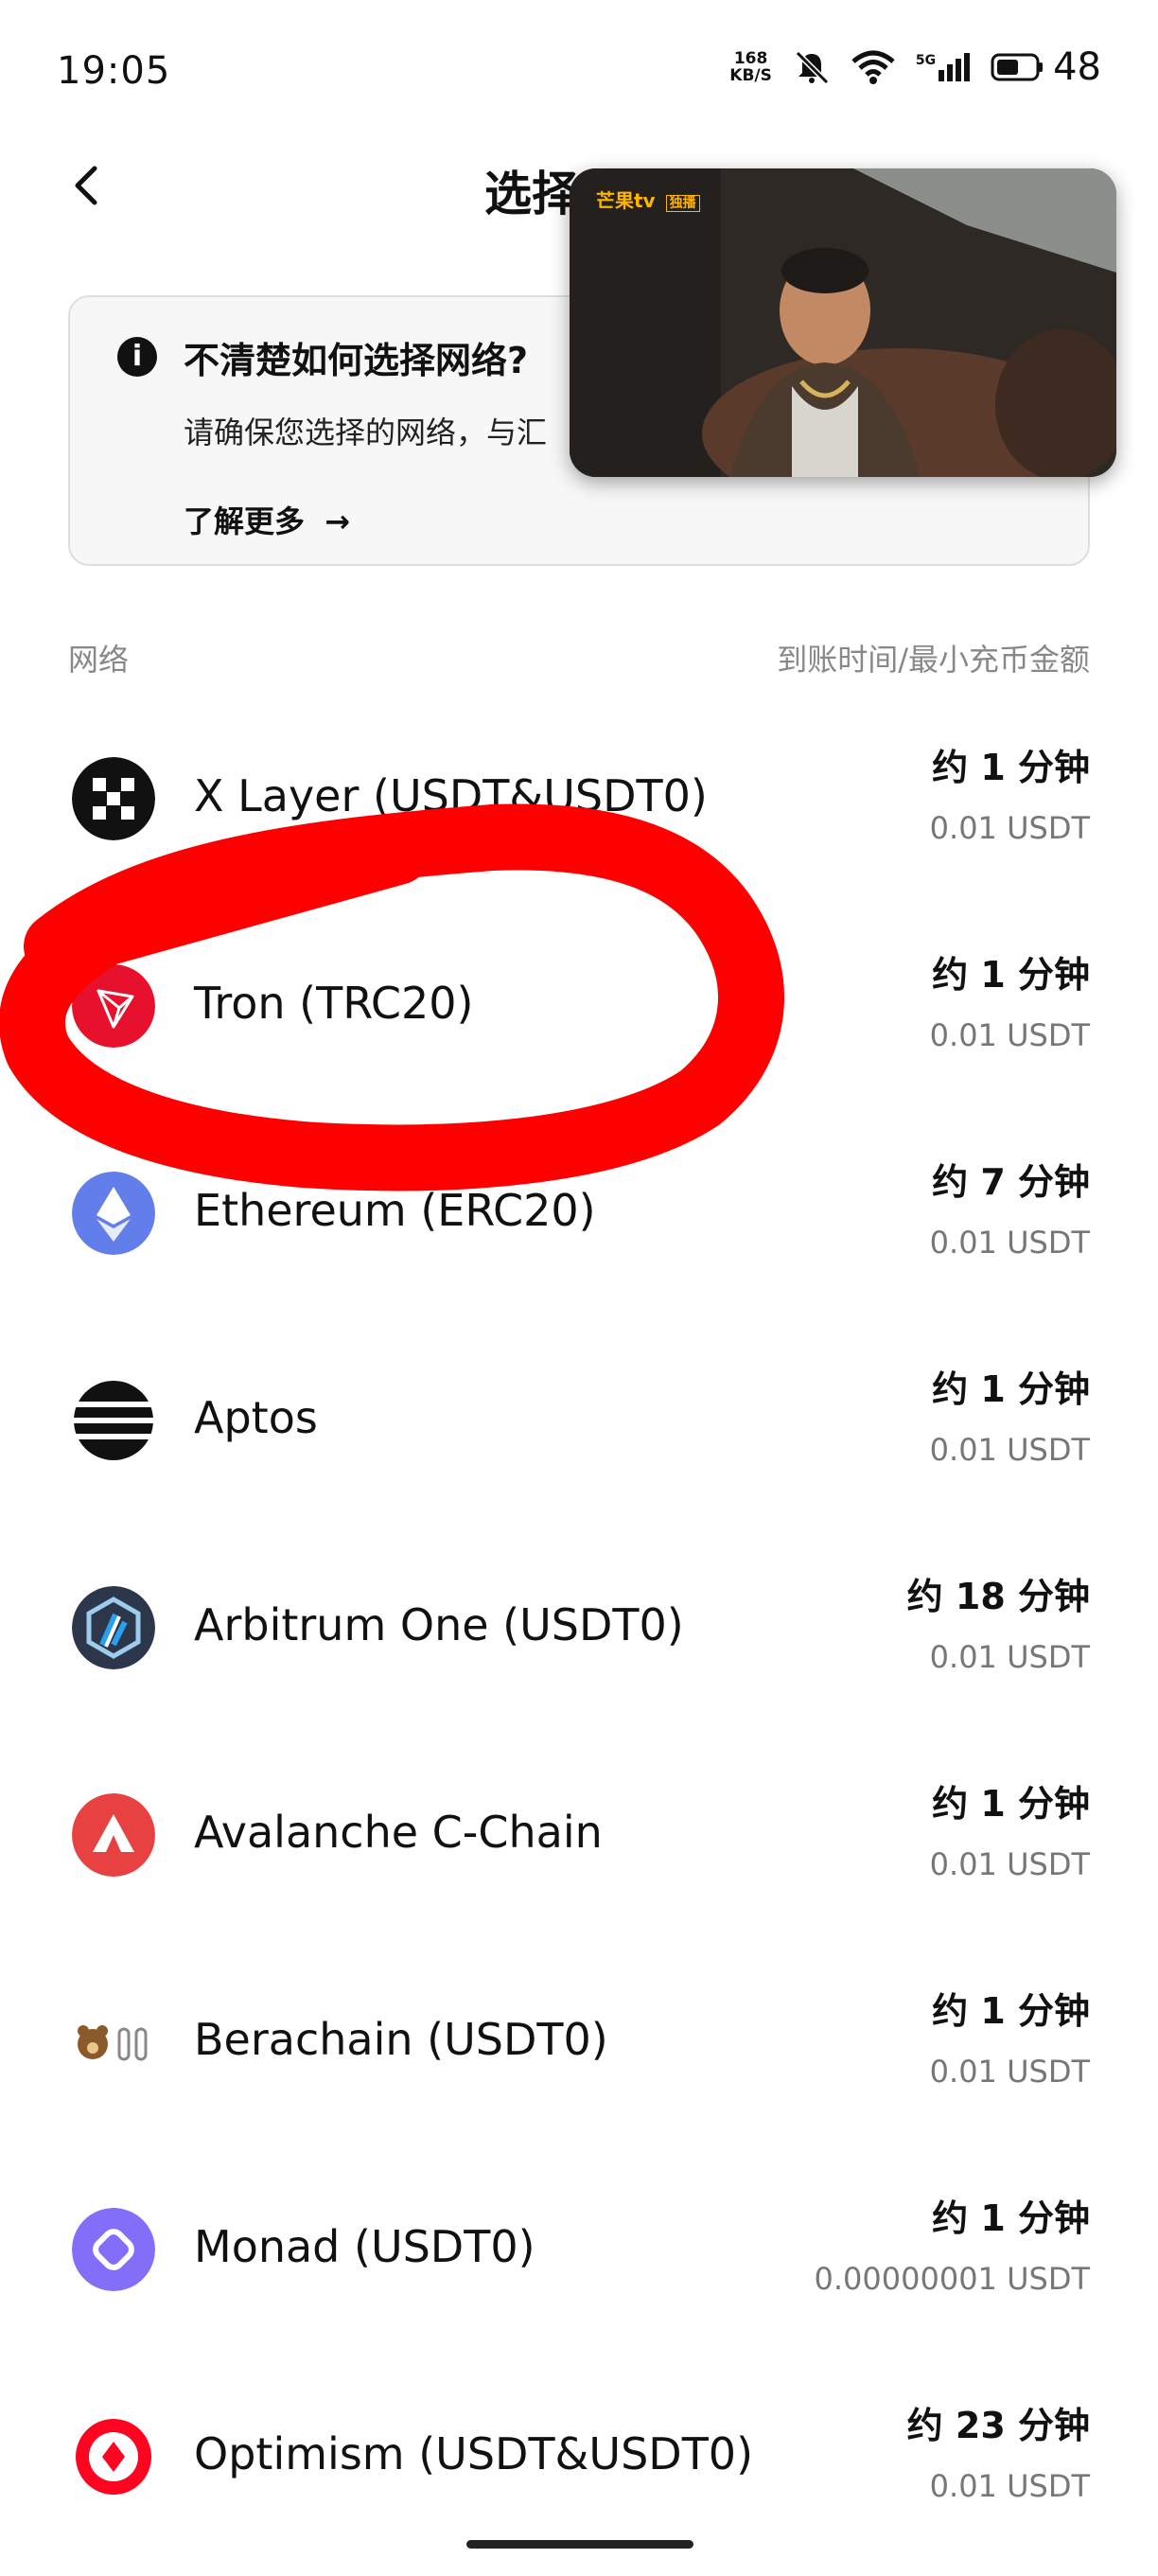 The image size is (1158, 2576). I want to click on mute-icon, so click(812, 67).